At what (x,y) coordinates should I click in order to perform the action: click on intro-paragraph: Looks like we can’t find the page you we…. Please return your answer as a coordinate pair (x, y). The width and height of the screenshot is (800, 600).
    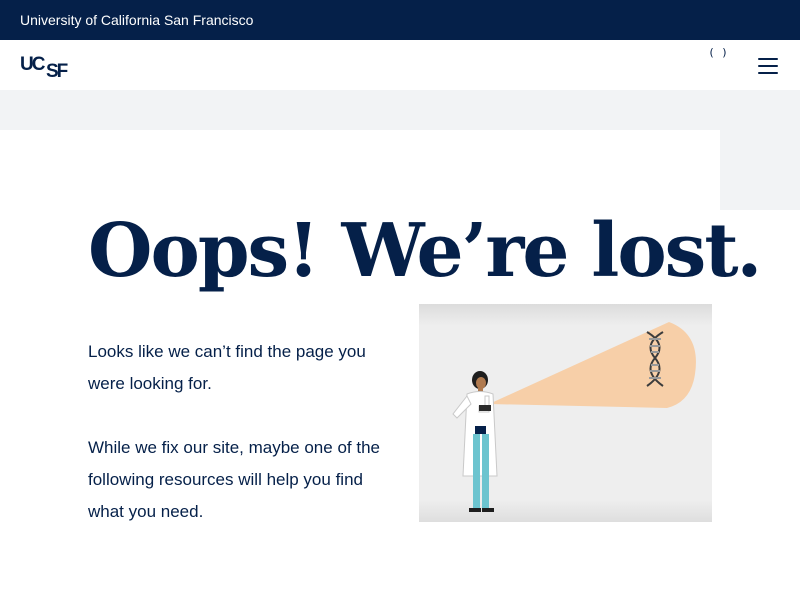
    Looking at the image, I should click on (227, 367).